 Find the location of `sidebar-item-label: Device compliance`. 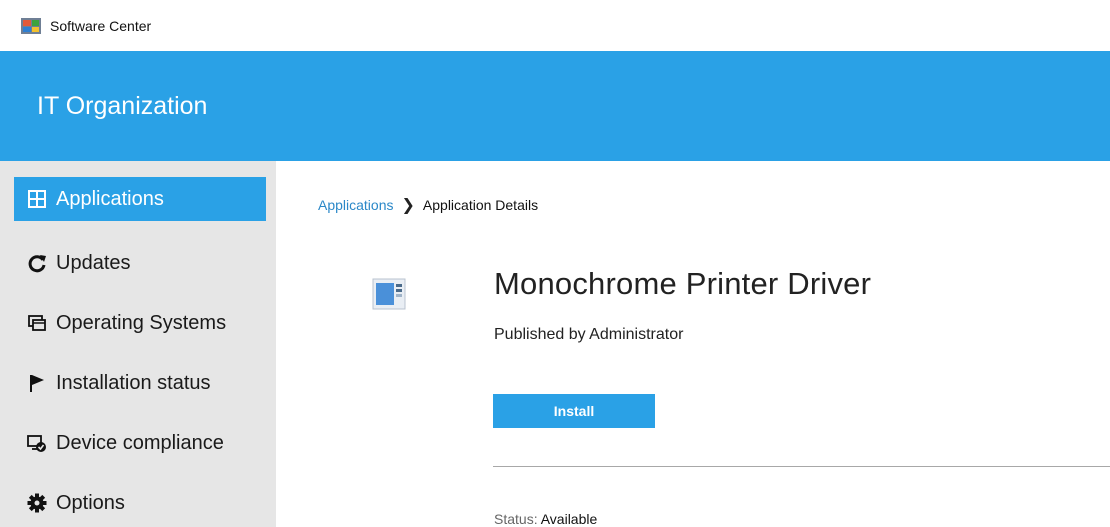

sidebar-item-label: Device compliance is located at coordinates (140, 442).